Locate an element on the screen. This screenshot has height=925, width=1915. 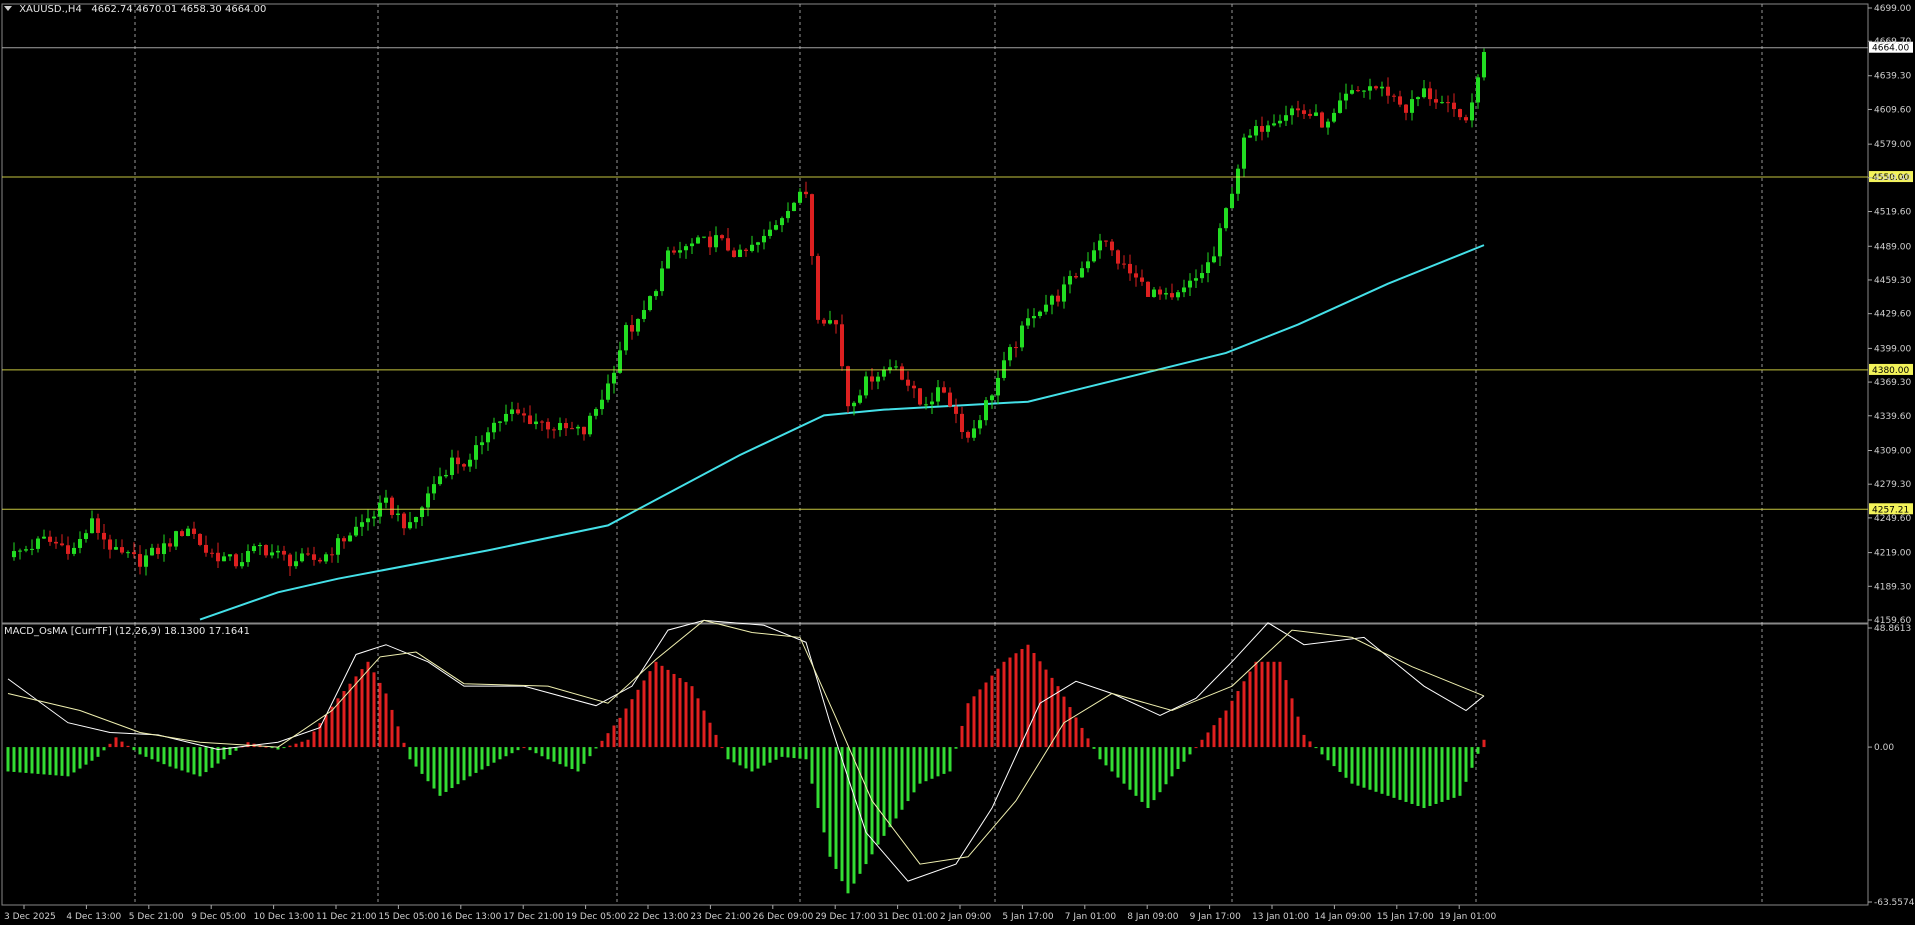
dropdown-triangle-icon is located at coordinates (8, 8).